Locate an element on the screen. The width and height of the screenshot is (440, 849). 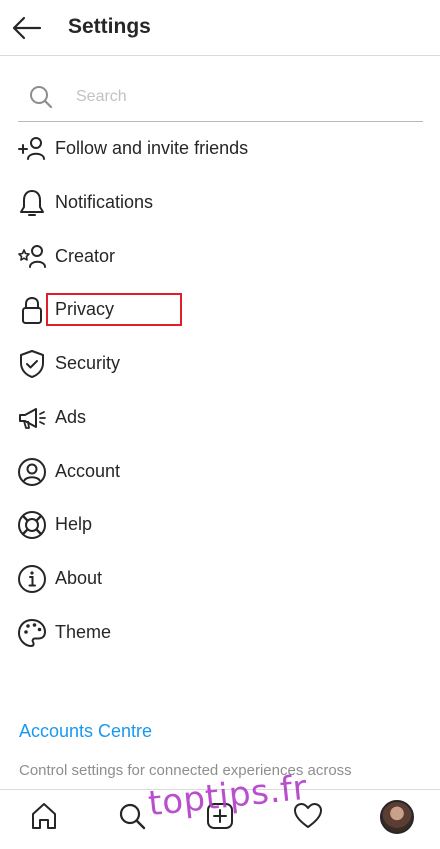
menu-item-label: Follow and invite friends is located at coordinates (152, 148).